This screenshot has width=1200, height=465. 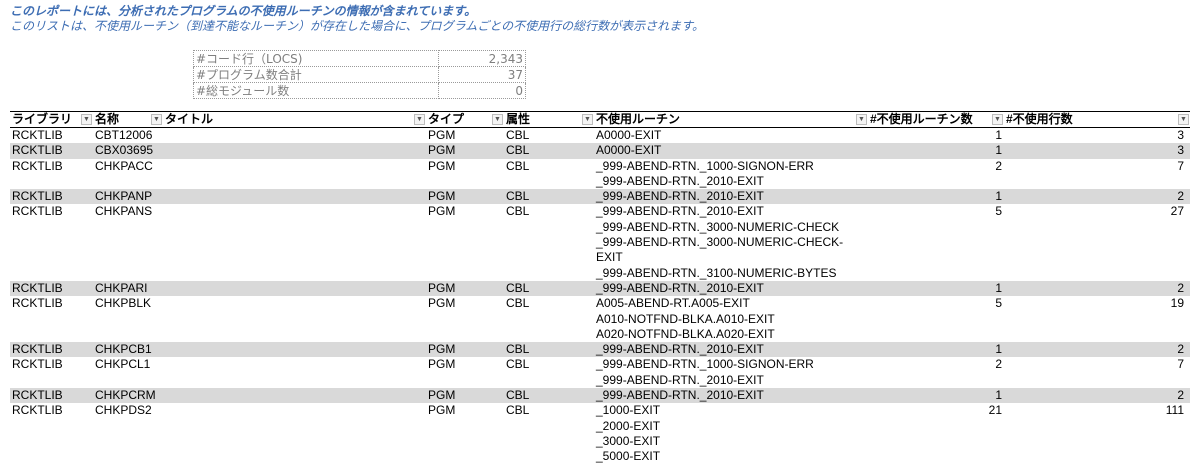 I want to click on column-header-label: ライブラリ, so click(x=42, y=119).